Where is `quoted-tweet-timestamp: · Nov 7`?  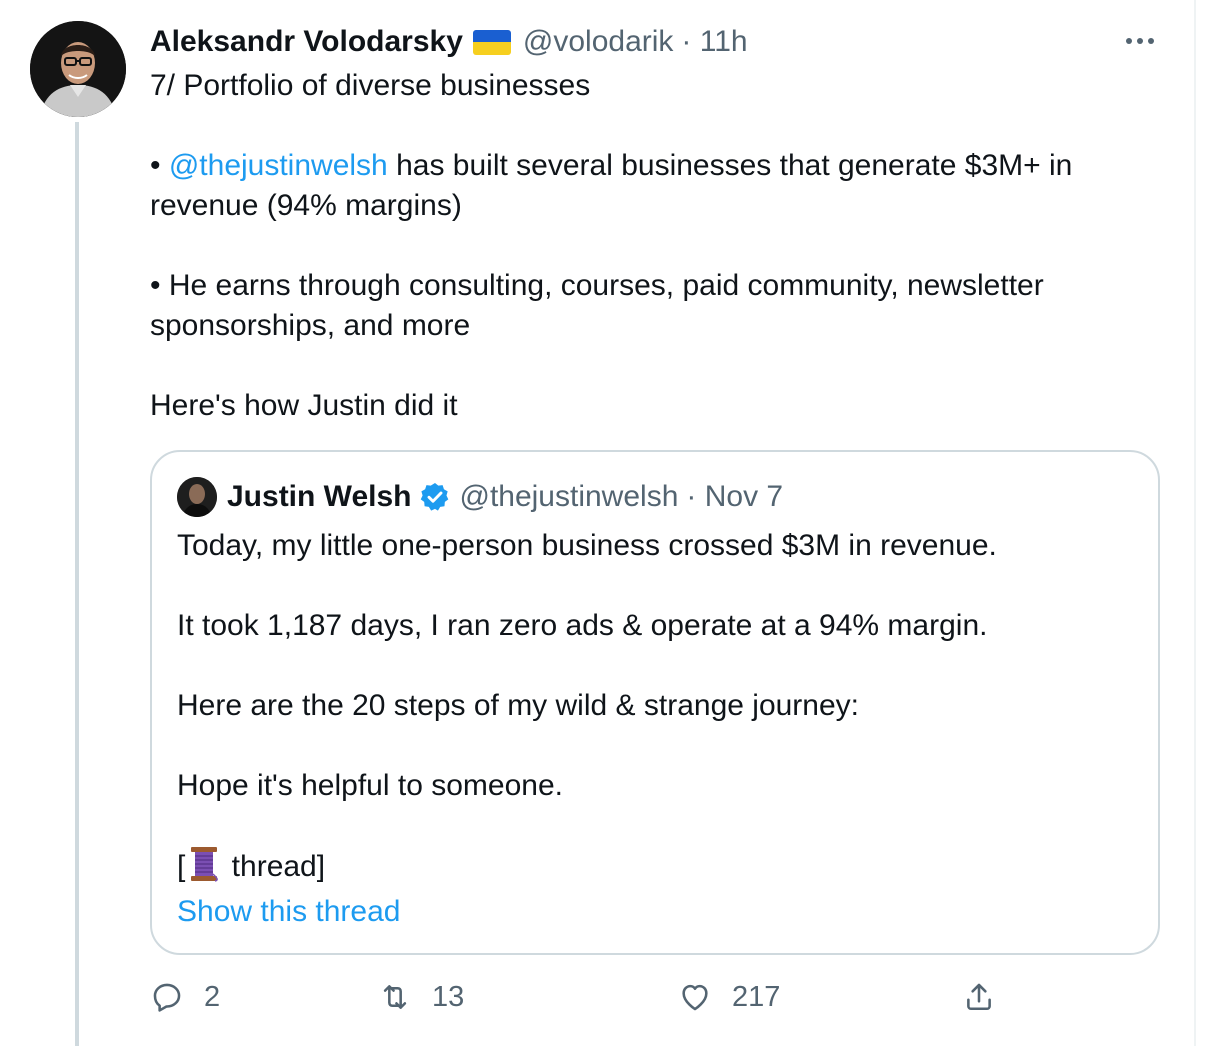 quoted-tweet-timestamp: · Nov 7 is located at coordinates (734, 497).